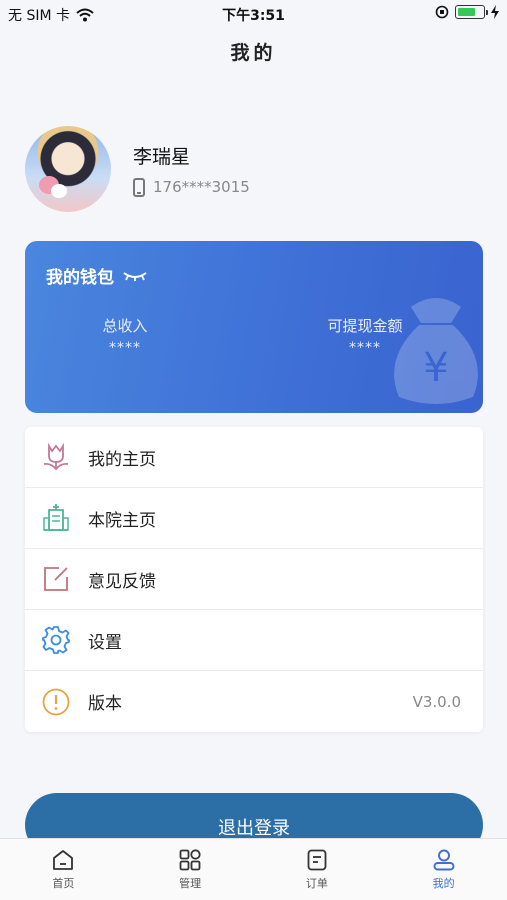  I want to click on money-bag-icon: ¥, so click(436, 351).